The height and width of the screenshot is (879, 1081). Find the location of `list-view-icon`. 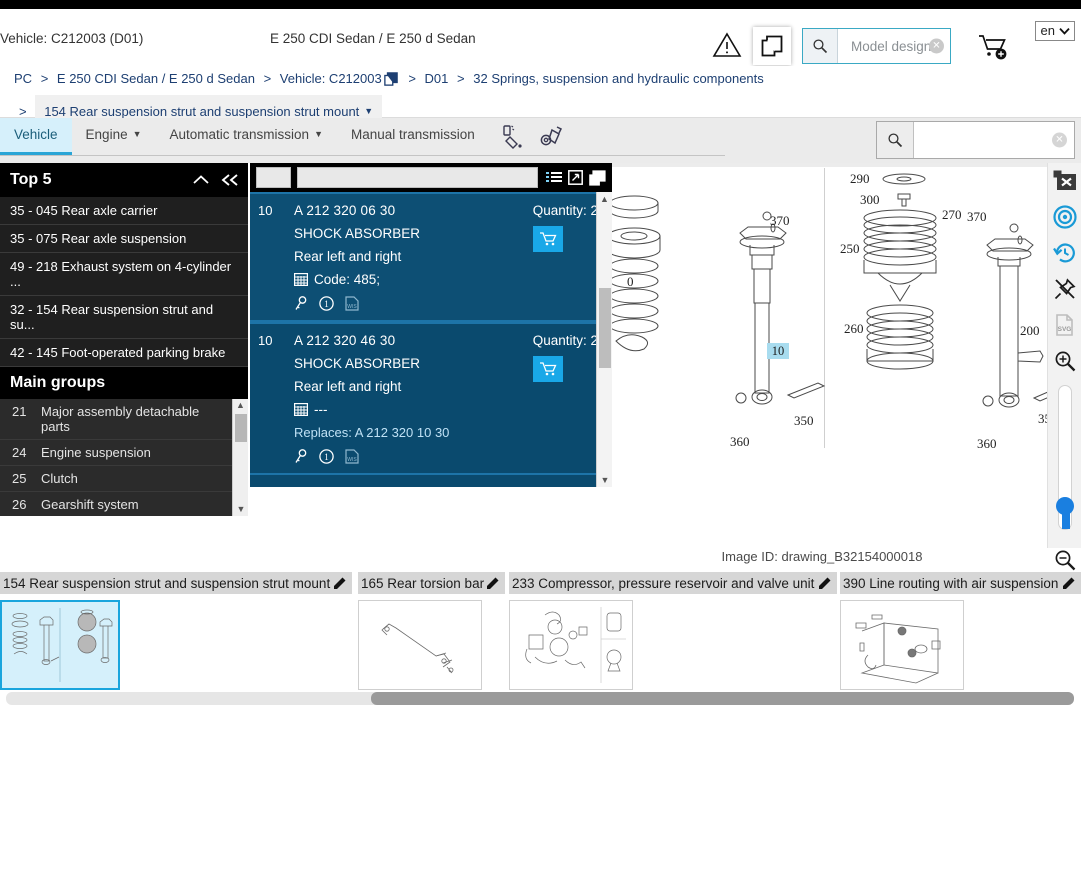

list-view-icon is located at coordinates (554, 178).